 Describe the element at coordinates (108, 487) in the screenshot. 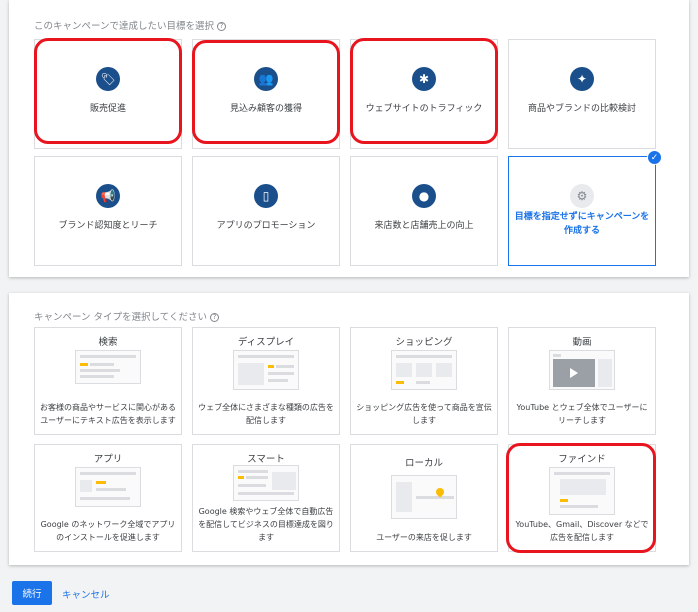

I see `app-ad-illustration` at that location.